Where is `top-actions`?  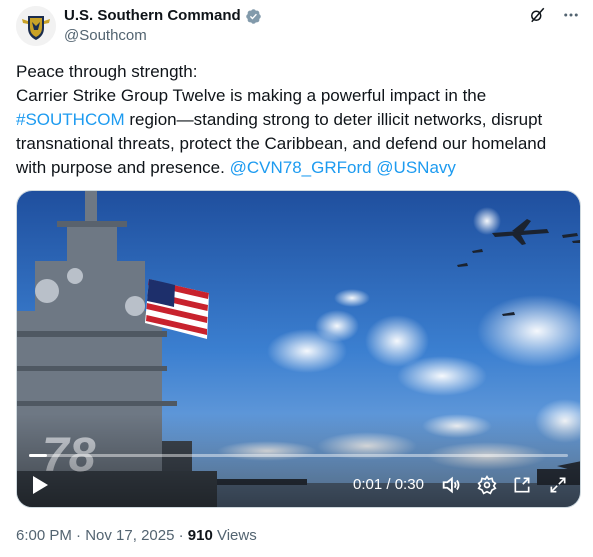
top-actions is located at coordinates (554, 15).